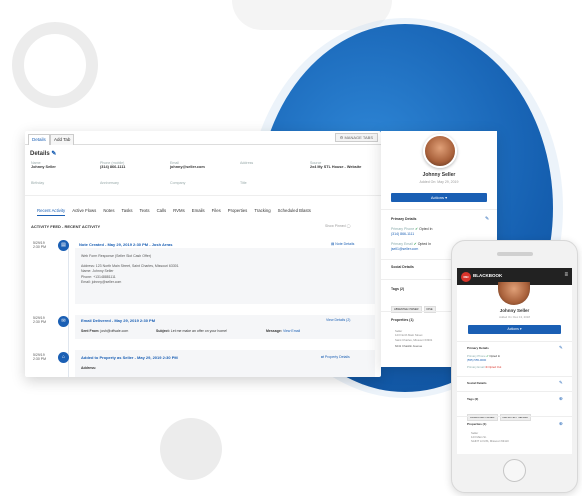  Describe the element at coordinates (495, 367) in the screenshot. I see `email-status: Opted Out` at that location.